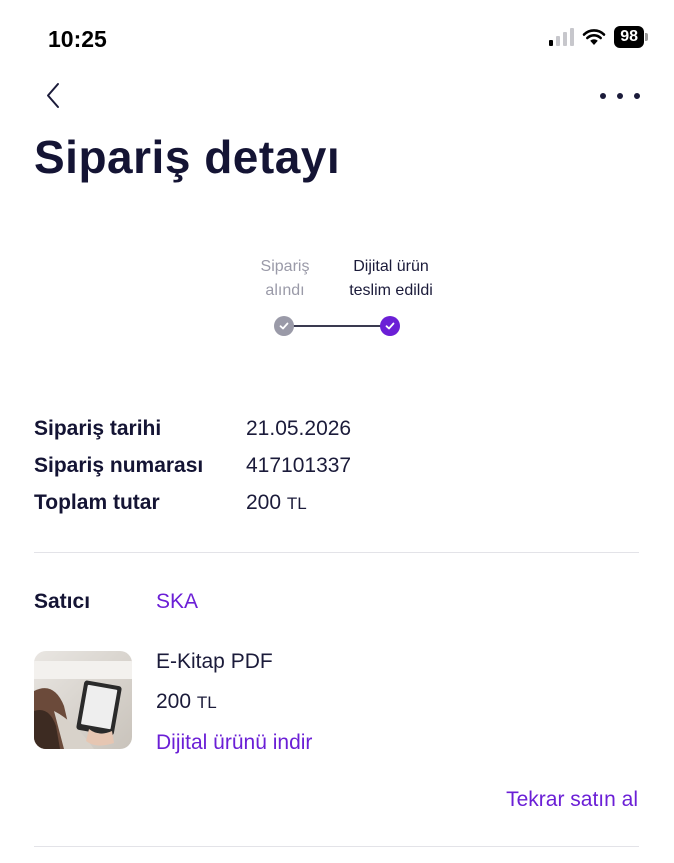 The height and width of the screenshot is (863, 674). Describe the element at coordinates (299, 428) in the screenshot. I see `order-date-value: 21.05.2026` at that location.